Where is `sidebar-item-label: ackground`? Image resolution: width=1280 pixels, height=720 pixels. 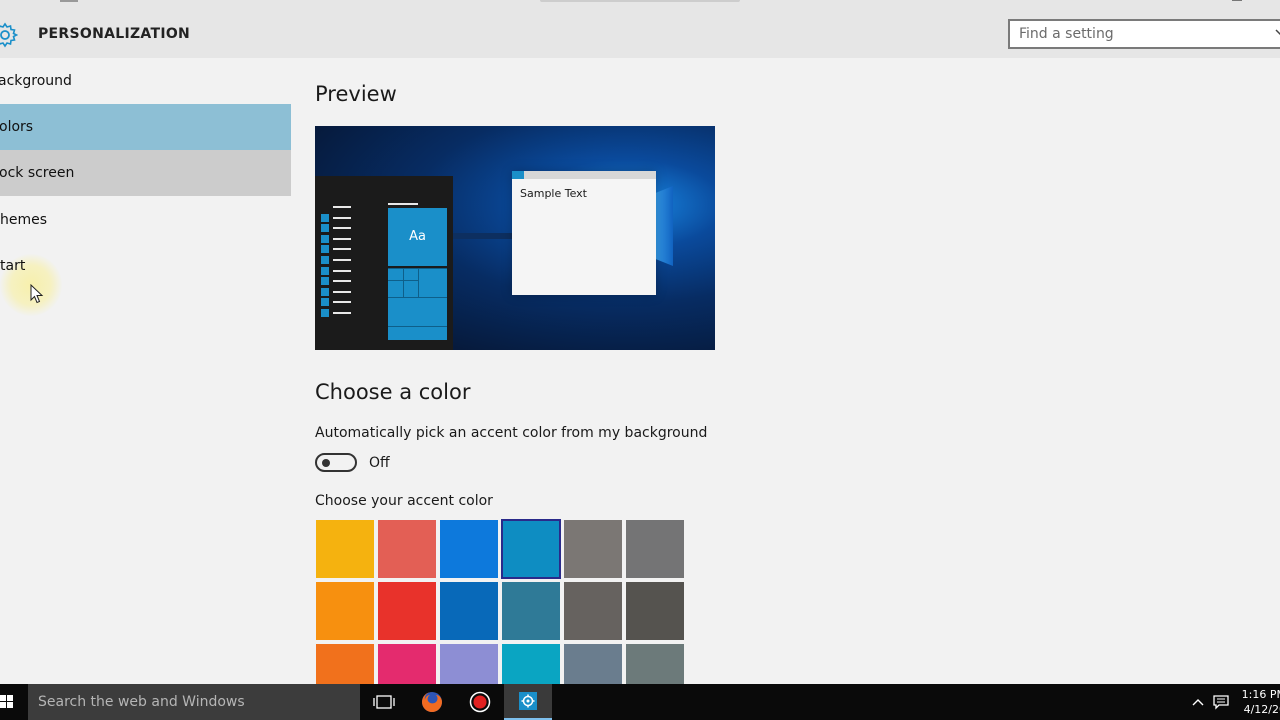
sidebar-item-label: ackground is located at coordinates (36, 81).